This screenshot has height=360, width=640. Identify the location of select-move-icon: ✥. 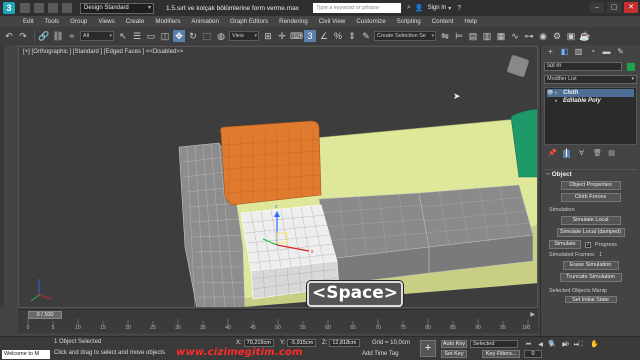
(179, 36).